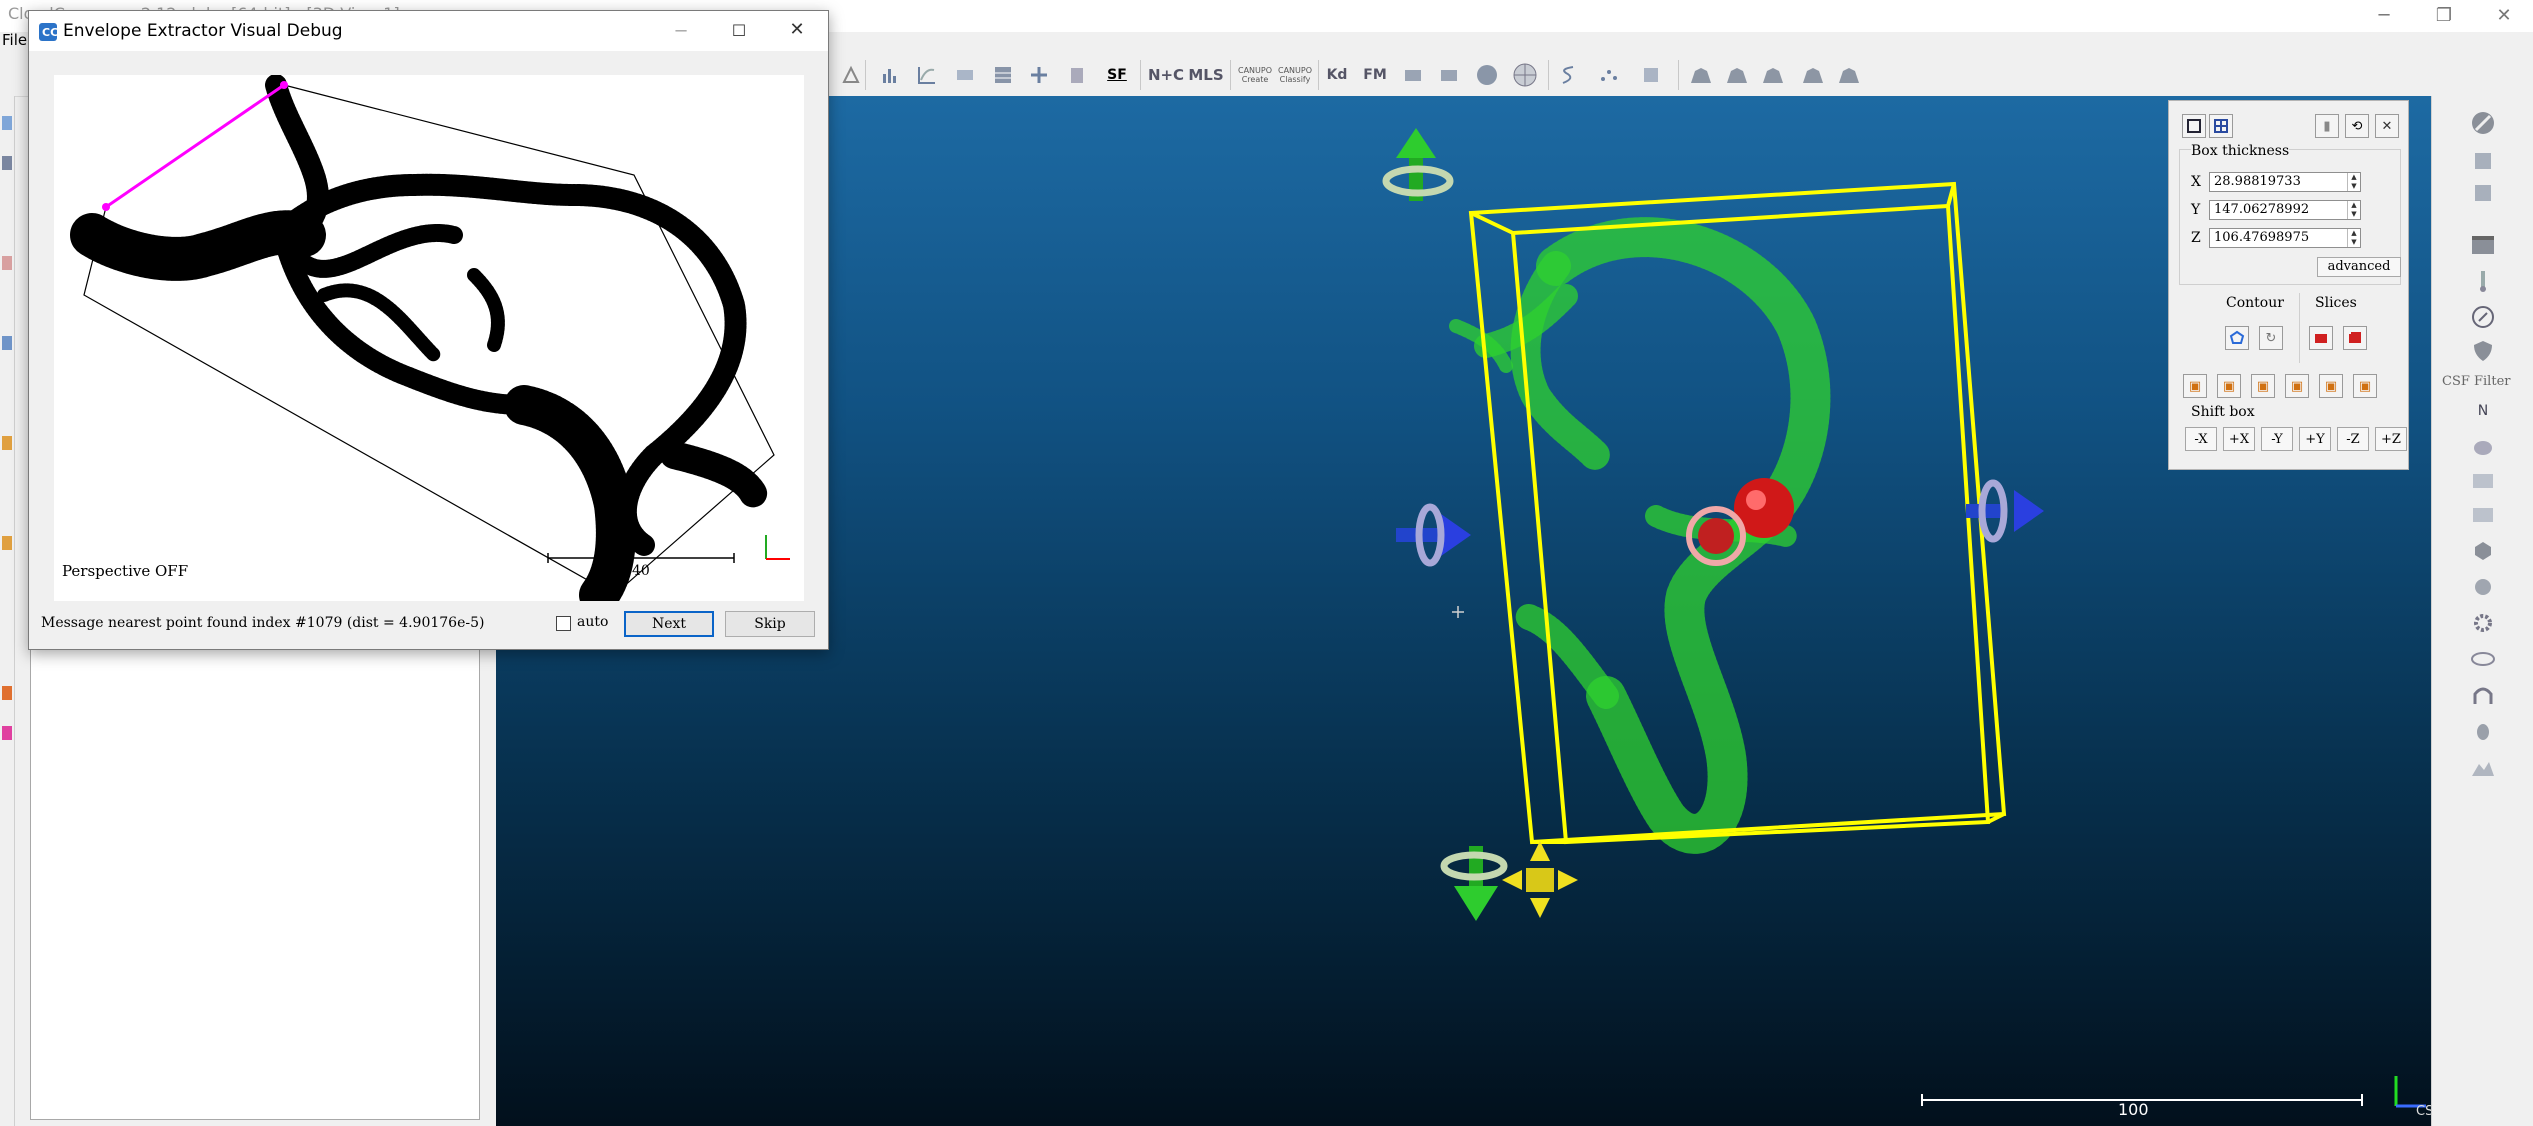 The image size is (2533, 1126). What do you see at coordinates (681, 31) in the screenshot?
I see `dialog-minimize-button: ─` at bounding box center [681, 31].